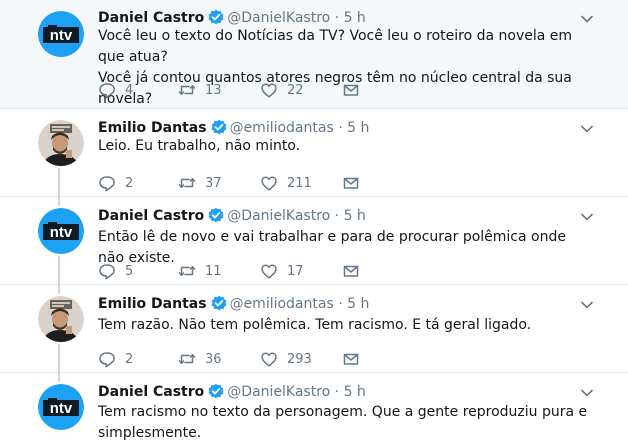 This screenshot has width=628, height=445. What do you see at coordinates (286, 359) in the screenshot?
I see `like-button: 293` at bounding box center [286, 359].